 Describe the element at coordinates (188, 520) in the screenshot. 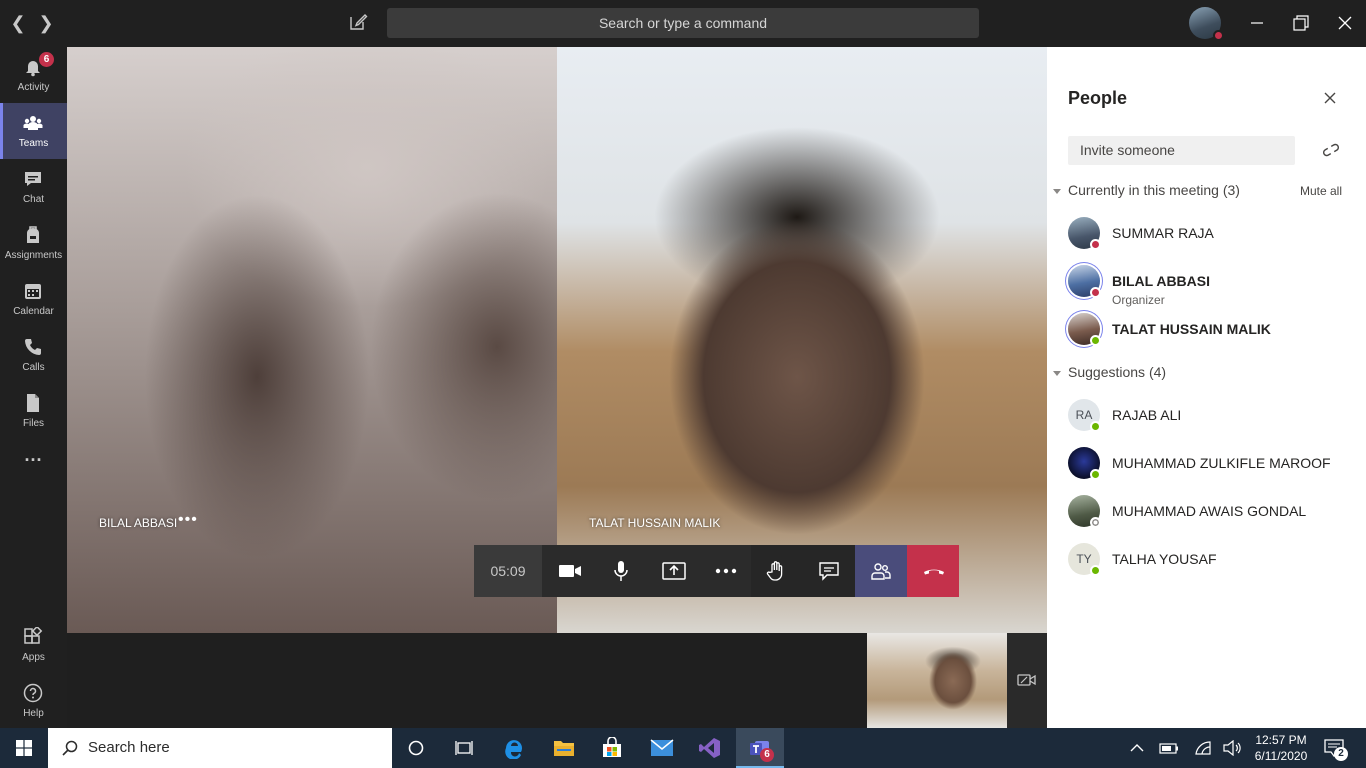

I see `more-options-icon: •••` at that location.